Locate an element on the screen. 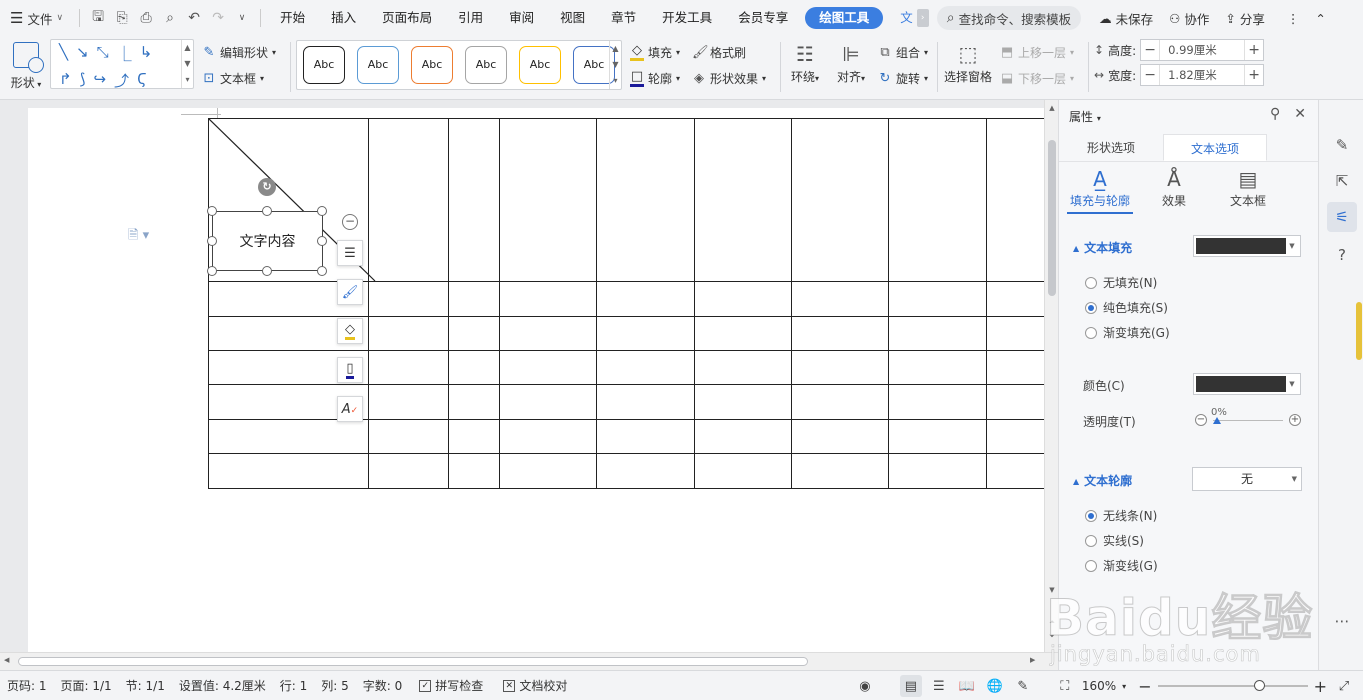  elbow-arrow-icon: ↳ is located at coordinates (146, 53).